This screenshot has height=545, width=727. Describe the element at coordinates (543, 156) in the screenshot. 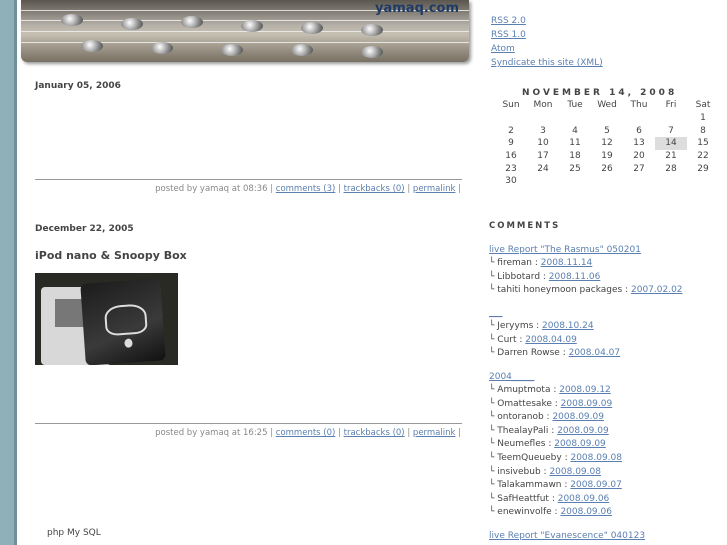

I see `calendar-day: 17` at that location.